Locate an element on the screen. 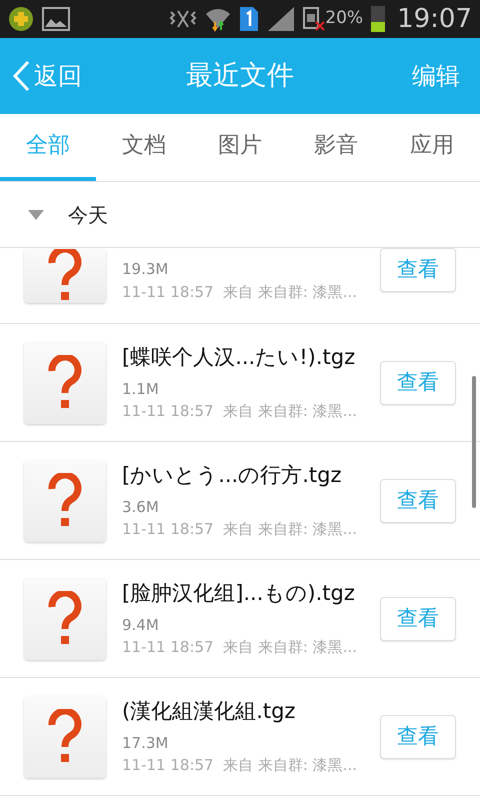 This screenshot has height=800, width=480. file-size: 19.3M is located at coordinates (146, 269).